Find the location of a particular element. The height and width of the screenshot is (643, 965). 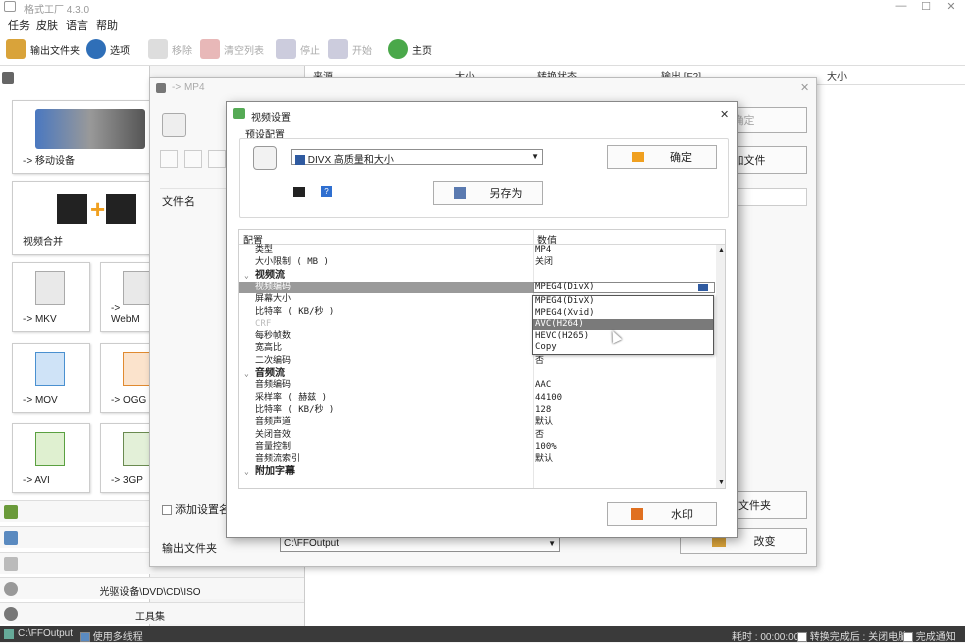

tile-video-merge: + 视频合并 is located at coordinates (81, 218).